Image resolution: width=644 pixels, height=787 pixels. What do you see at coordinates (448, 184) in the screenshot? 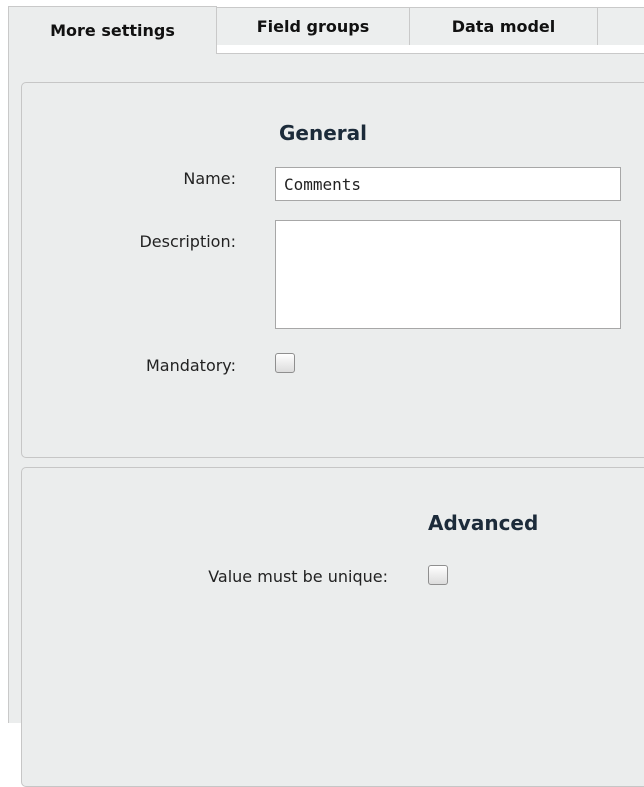
I see `name-input` at bounding box center [448, 184].